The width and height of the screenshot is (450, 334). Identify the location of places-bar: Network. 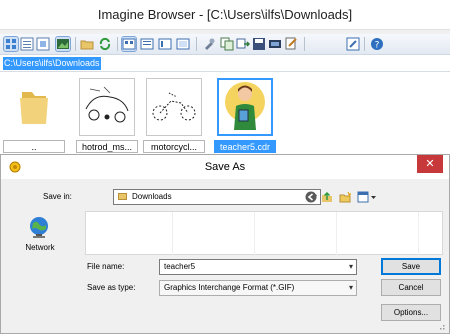
(40, 264).